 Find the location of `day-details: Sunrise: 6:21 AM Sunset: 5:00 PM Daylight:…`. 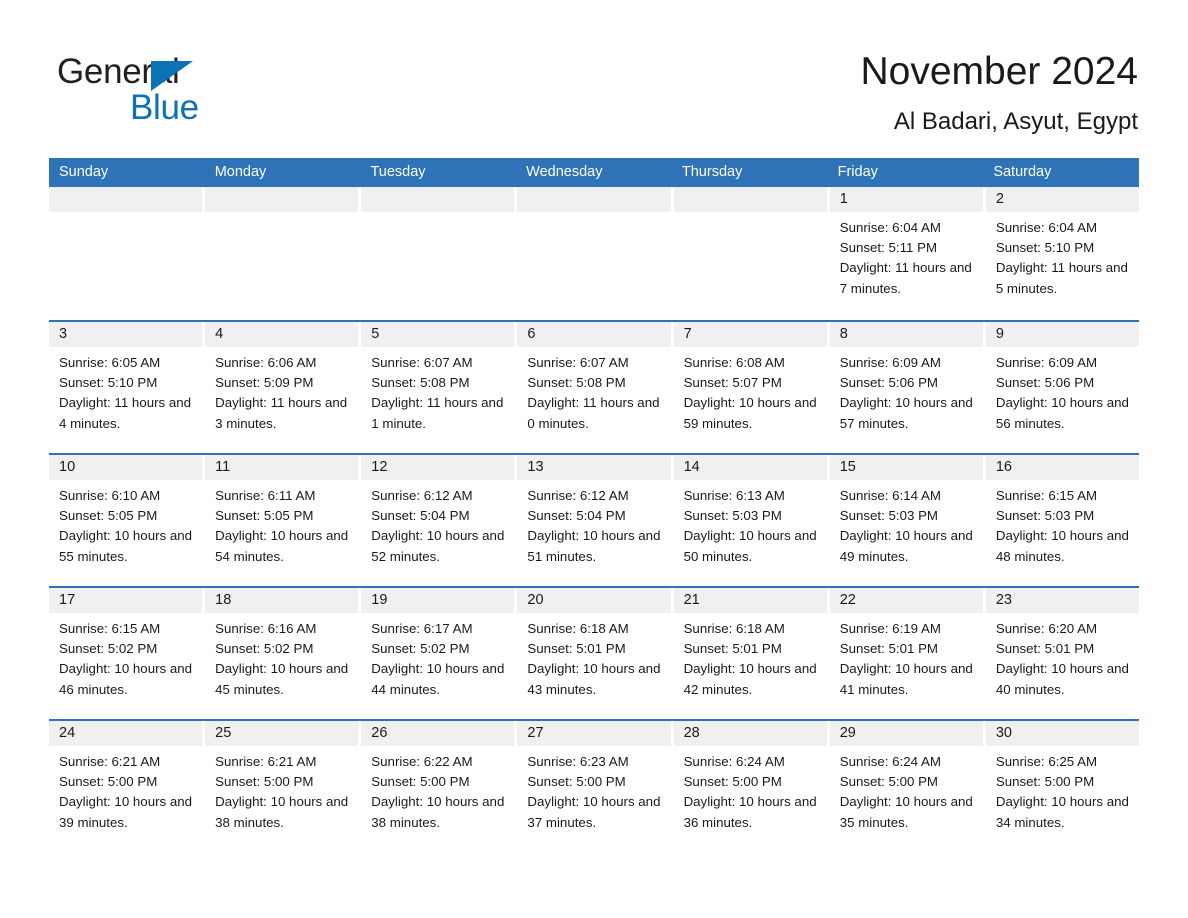

day-details: Sunrise: 6:21 AM Sunset: 5:00 PM Daylight:… is located at coordinates (125, 789).